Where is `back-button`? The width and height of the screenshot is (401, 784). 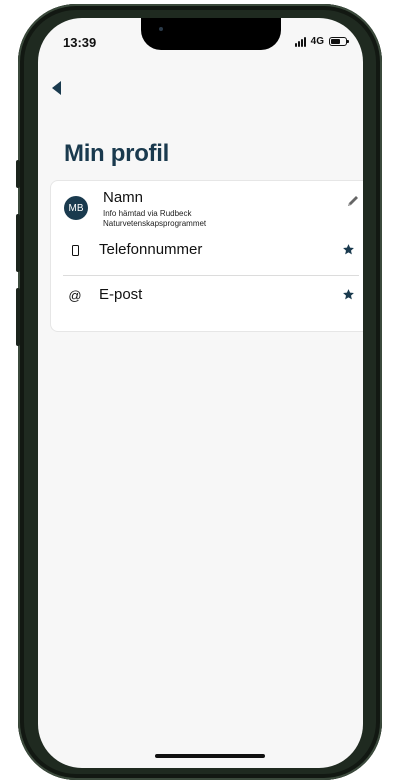 back-button is located at coordinates (60, 88).